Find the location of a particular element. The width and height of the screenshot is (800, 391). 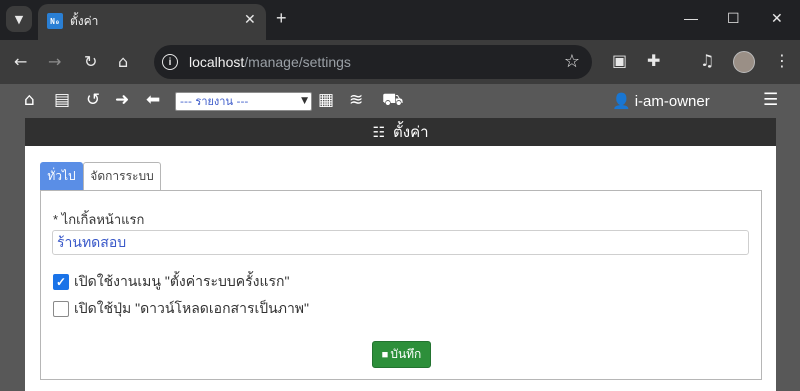

close-tab-icon: ✕ is located at coordinates (250, 20).